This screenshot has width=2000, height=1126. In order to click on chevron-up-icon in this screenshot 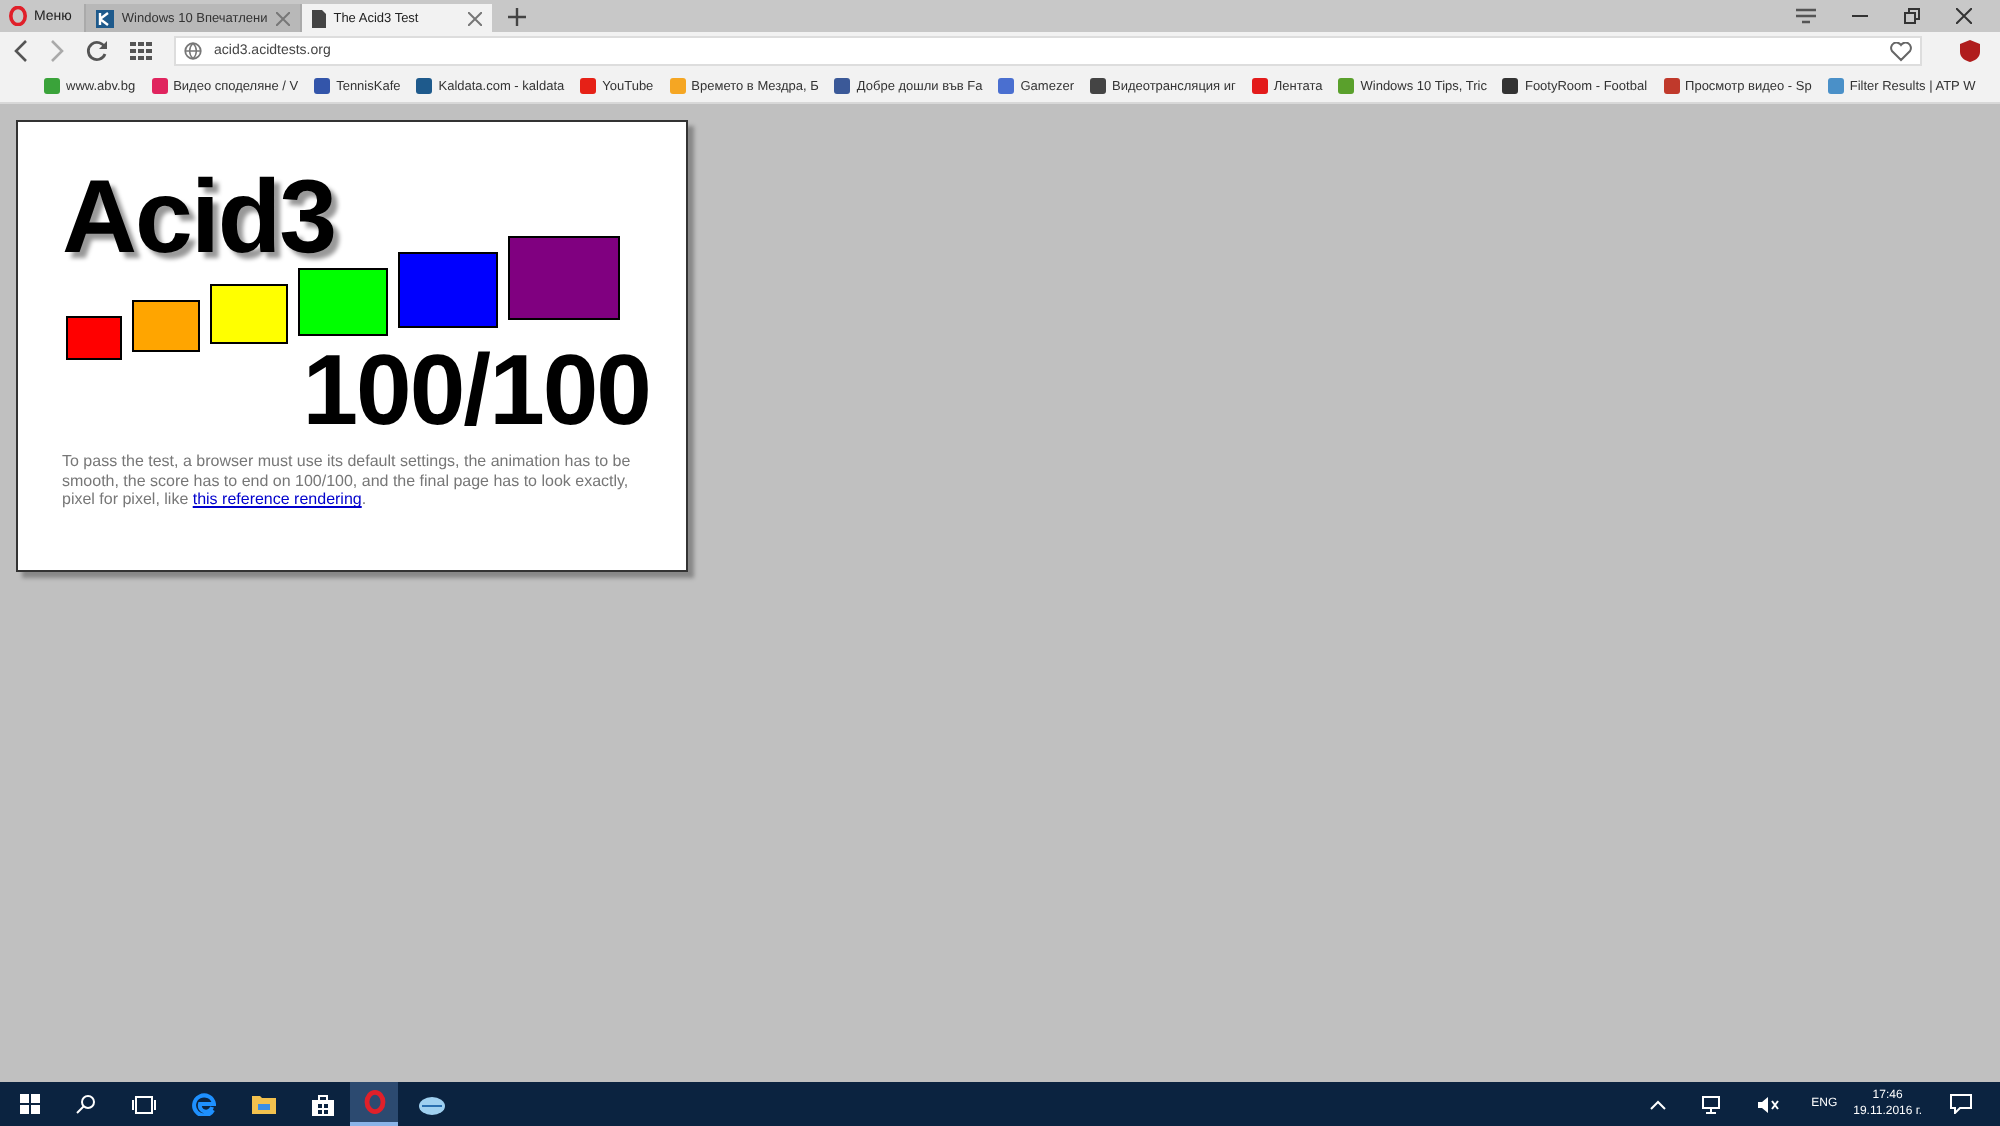, I will do `click(1657, 1104)`.